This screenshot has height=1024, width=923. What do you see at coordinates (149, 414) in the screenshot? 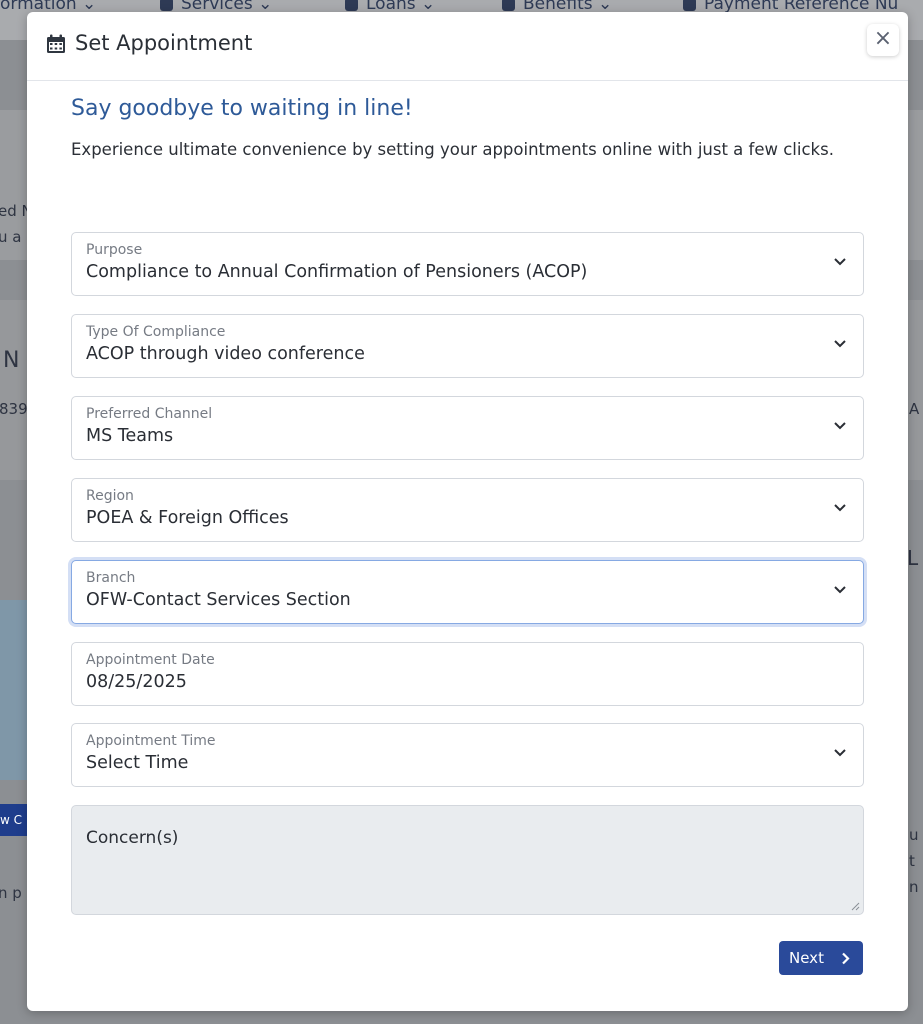
I see `preferred-channel-label: Preferred Channel` at bounding box center [149, 414].